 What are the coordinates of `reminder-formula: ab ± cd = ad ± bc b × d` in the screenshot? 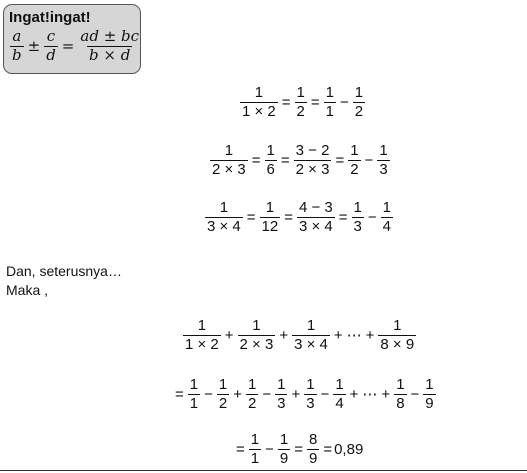 It's located at (75, 45).